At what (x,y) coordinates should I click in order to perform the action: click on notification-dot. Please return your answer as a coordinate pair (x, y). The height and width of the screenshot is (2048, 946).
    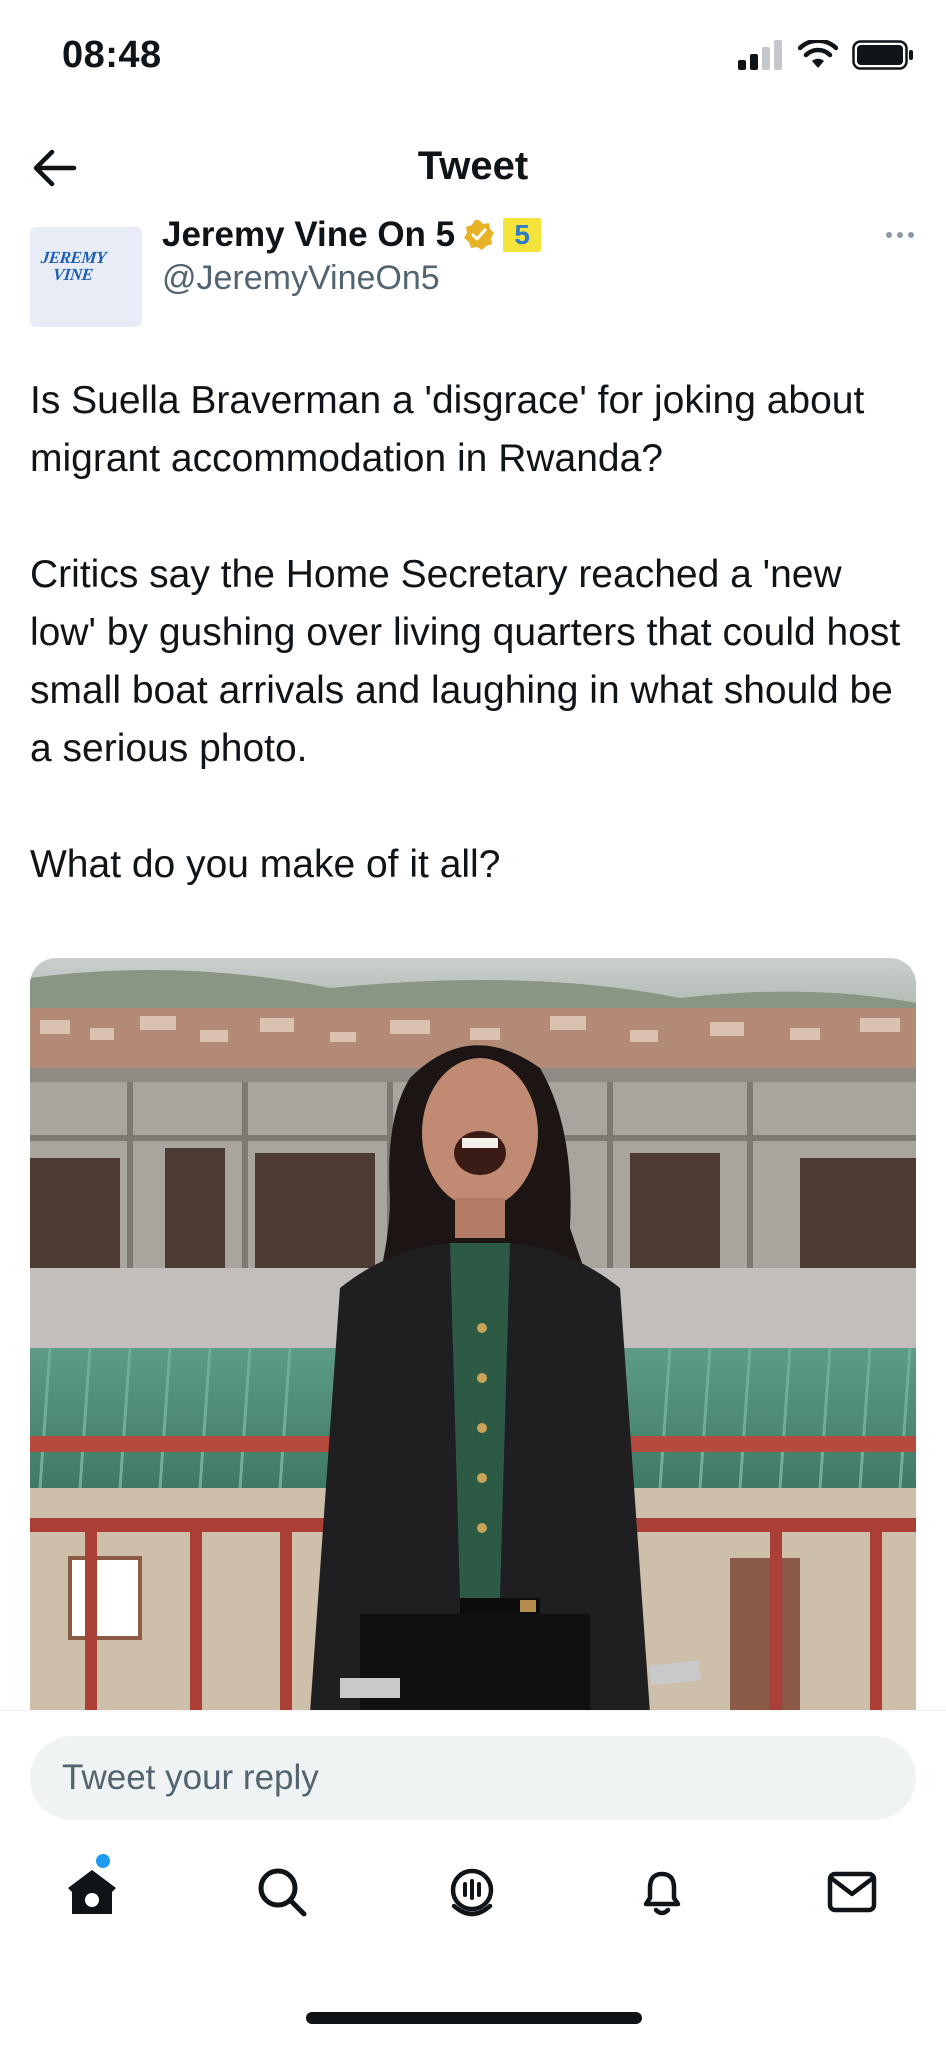
    Looking at the image, I should click on (103, 1861).